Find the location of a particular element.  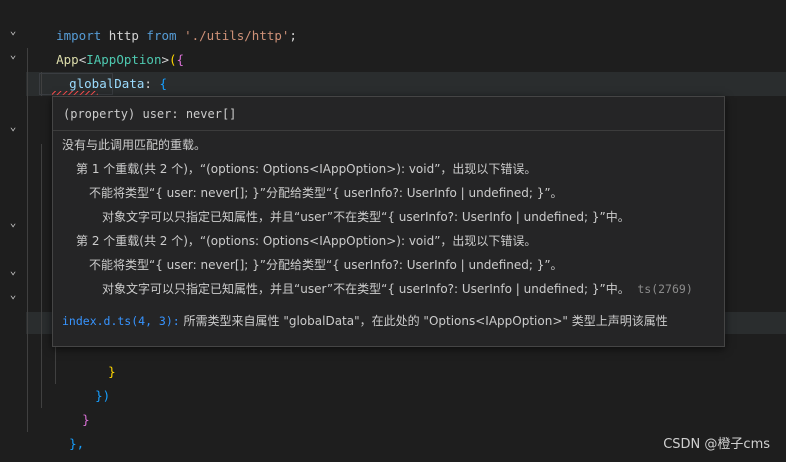

code-line: user: [], is located at coordinates (393, 93).